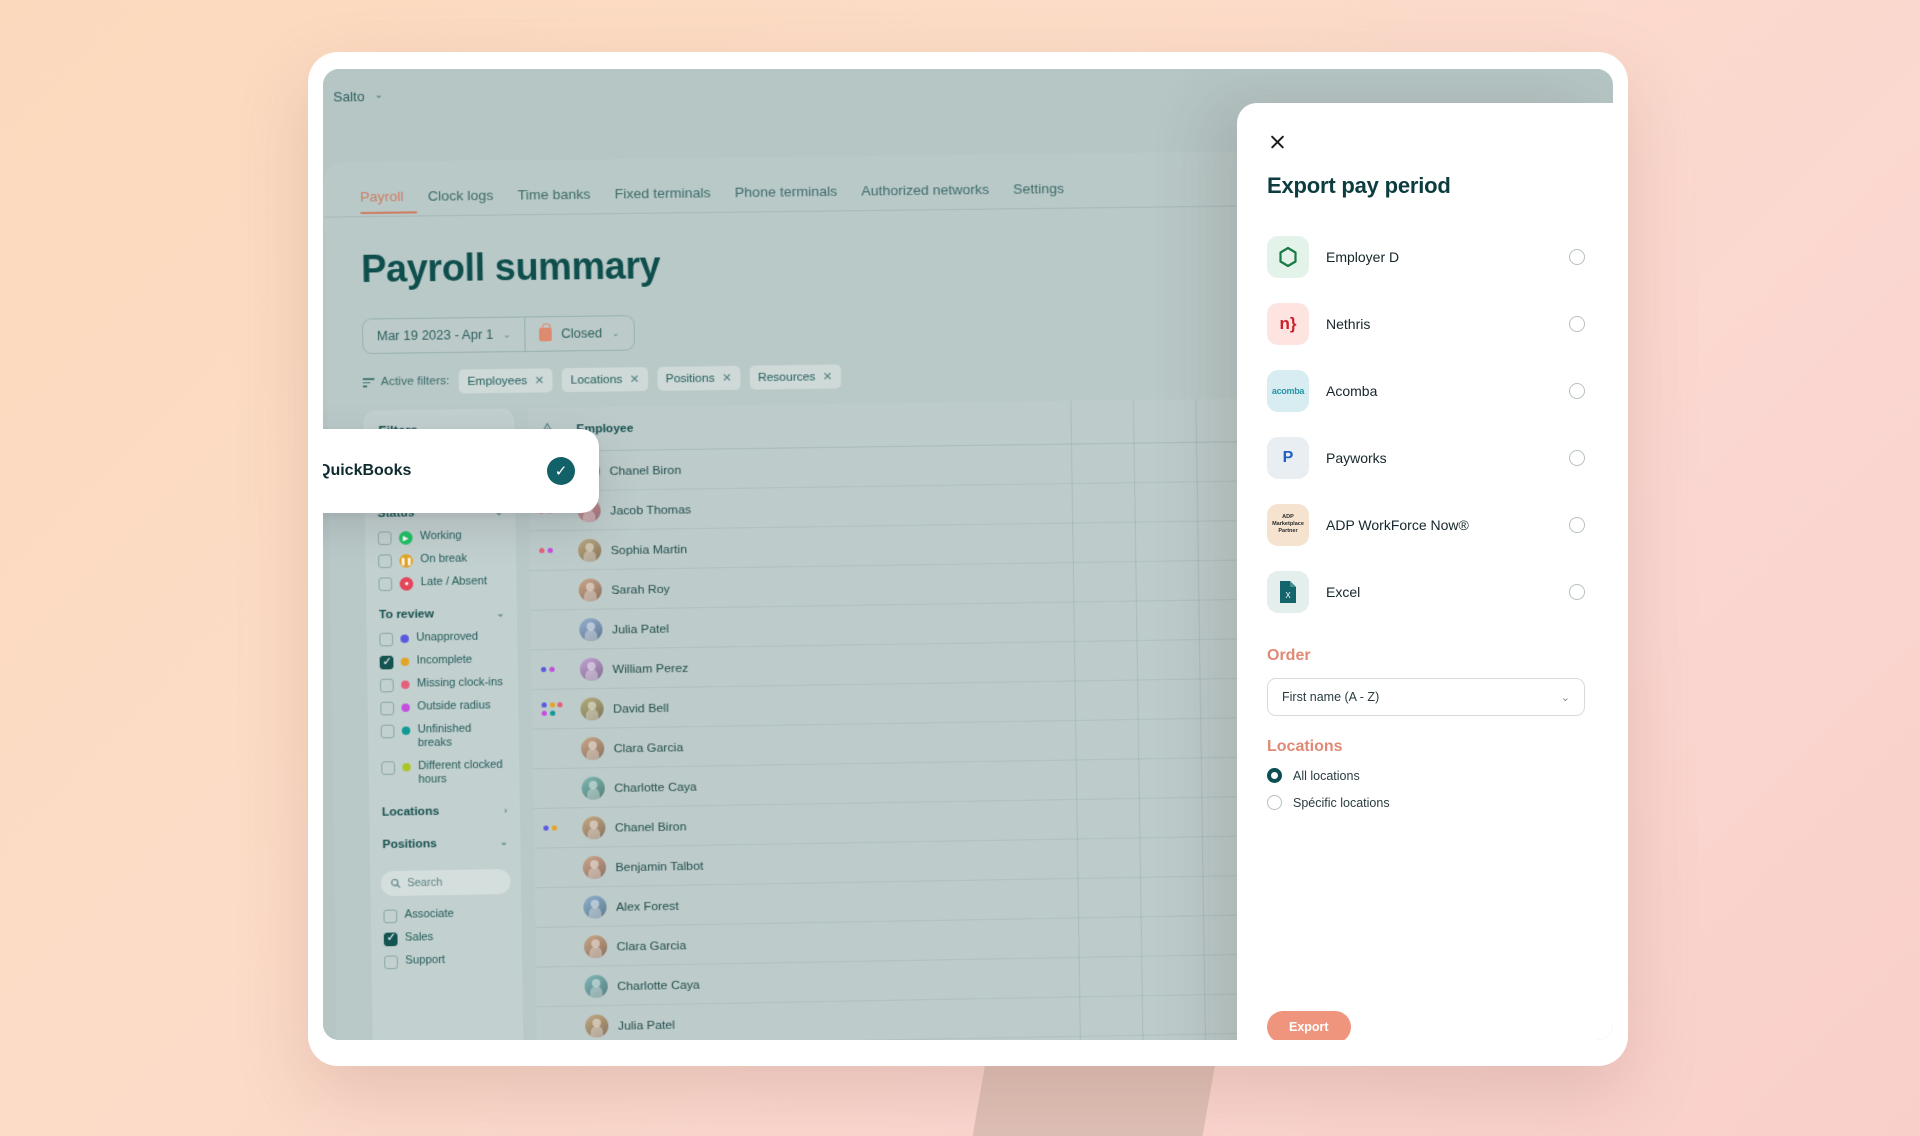  I want to click on tab-settings: Settings, so click(1050, 195).